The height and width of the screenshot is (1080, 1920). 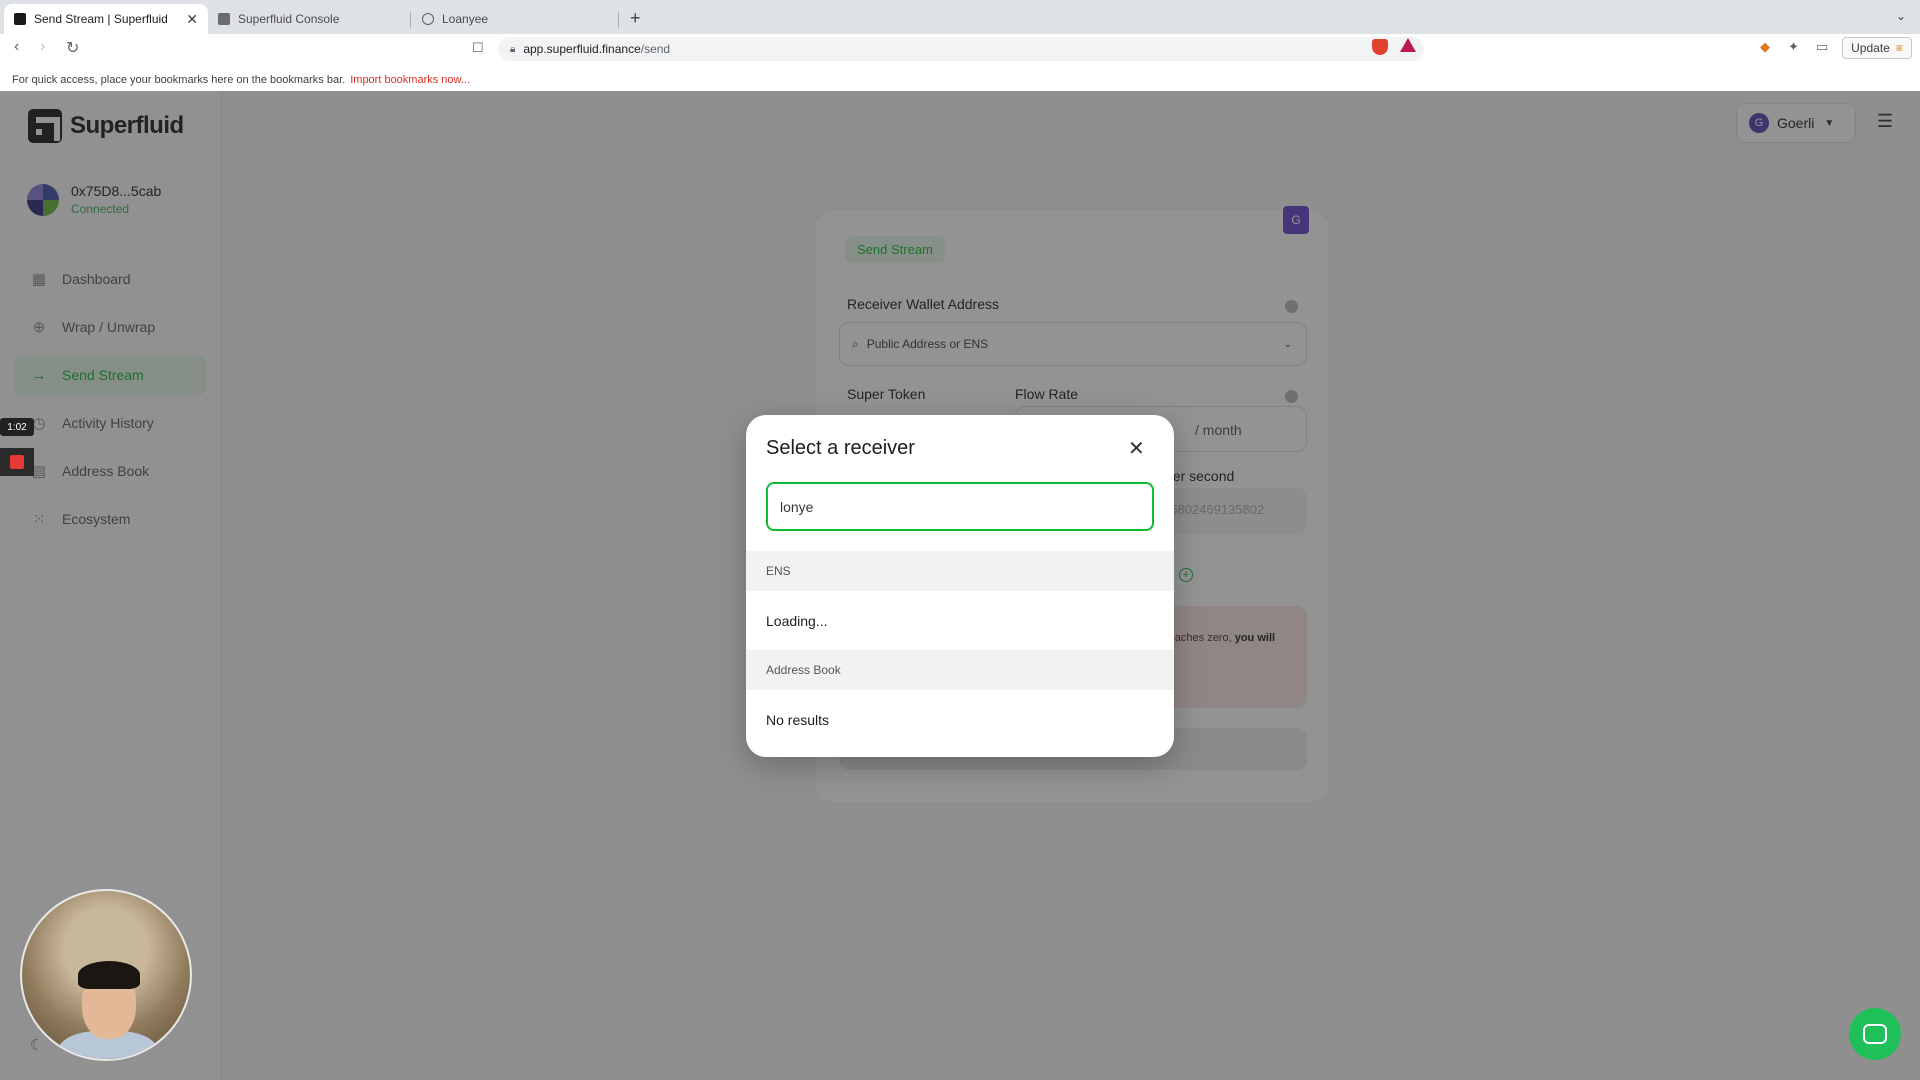 What do you see at coordinates (960, 670) in the screenshot?
I see `address-book-section-header: Address Book` at bounding box center [960, 670].